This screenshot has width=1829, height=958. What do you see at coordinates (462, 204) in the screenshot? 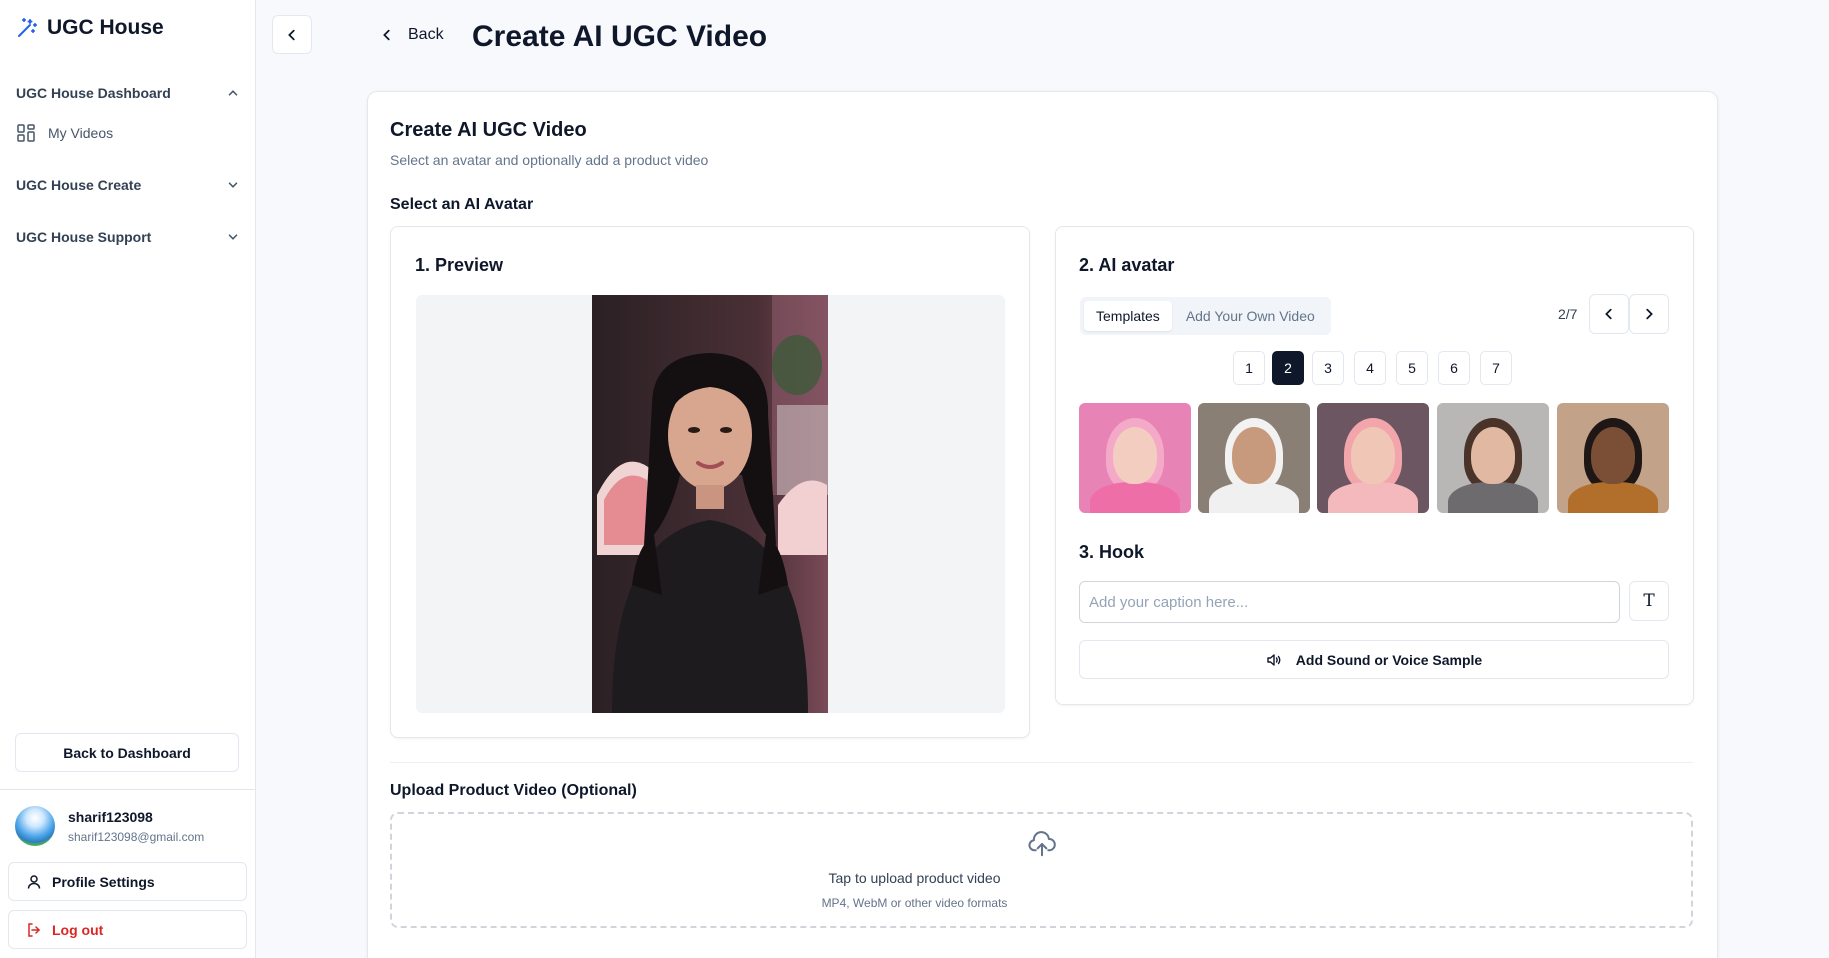
I see `select-avatar-label: Select an AI Avatar` at bounding box center [462, 204].